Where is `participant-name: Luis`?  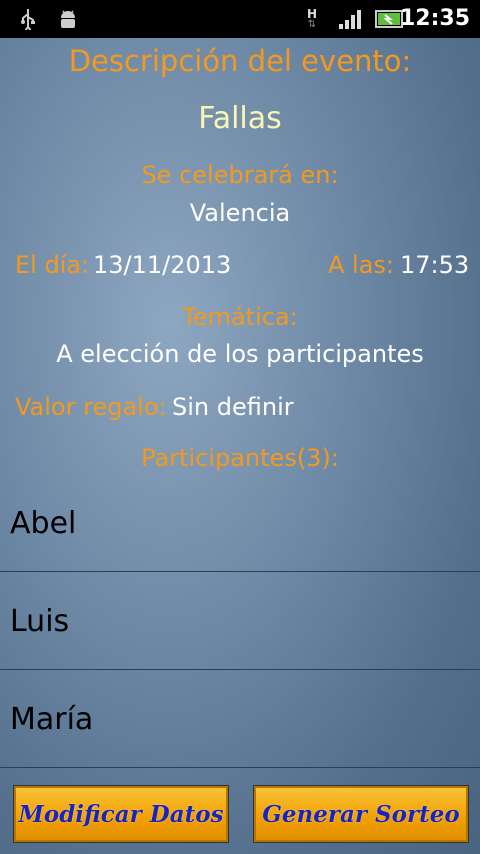
participant-name: Luis is located at coordinates (40, 621).